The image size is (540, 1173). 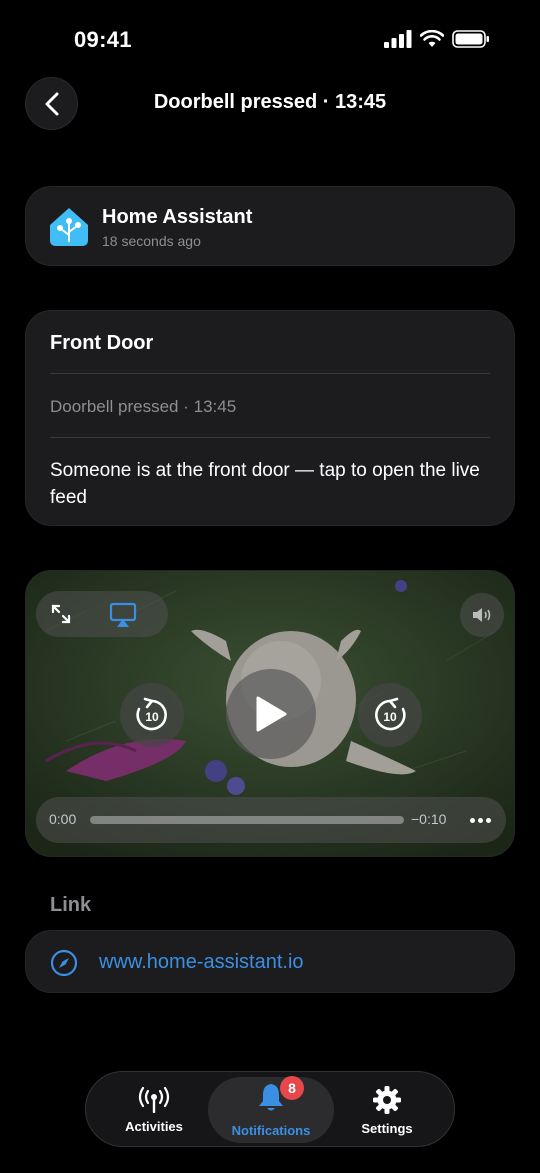 What do you see at coordinates (387, 1128) in the screenshot?
I see `tab-label: Settings` at bounding box center [387, 1128].